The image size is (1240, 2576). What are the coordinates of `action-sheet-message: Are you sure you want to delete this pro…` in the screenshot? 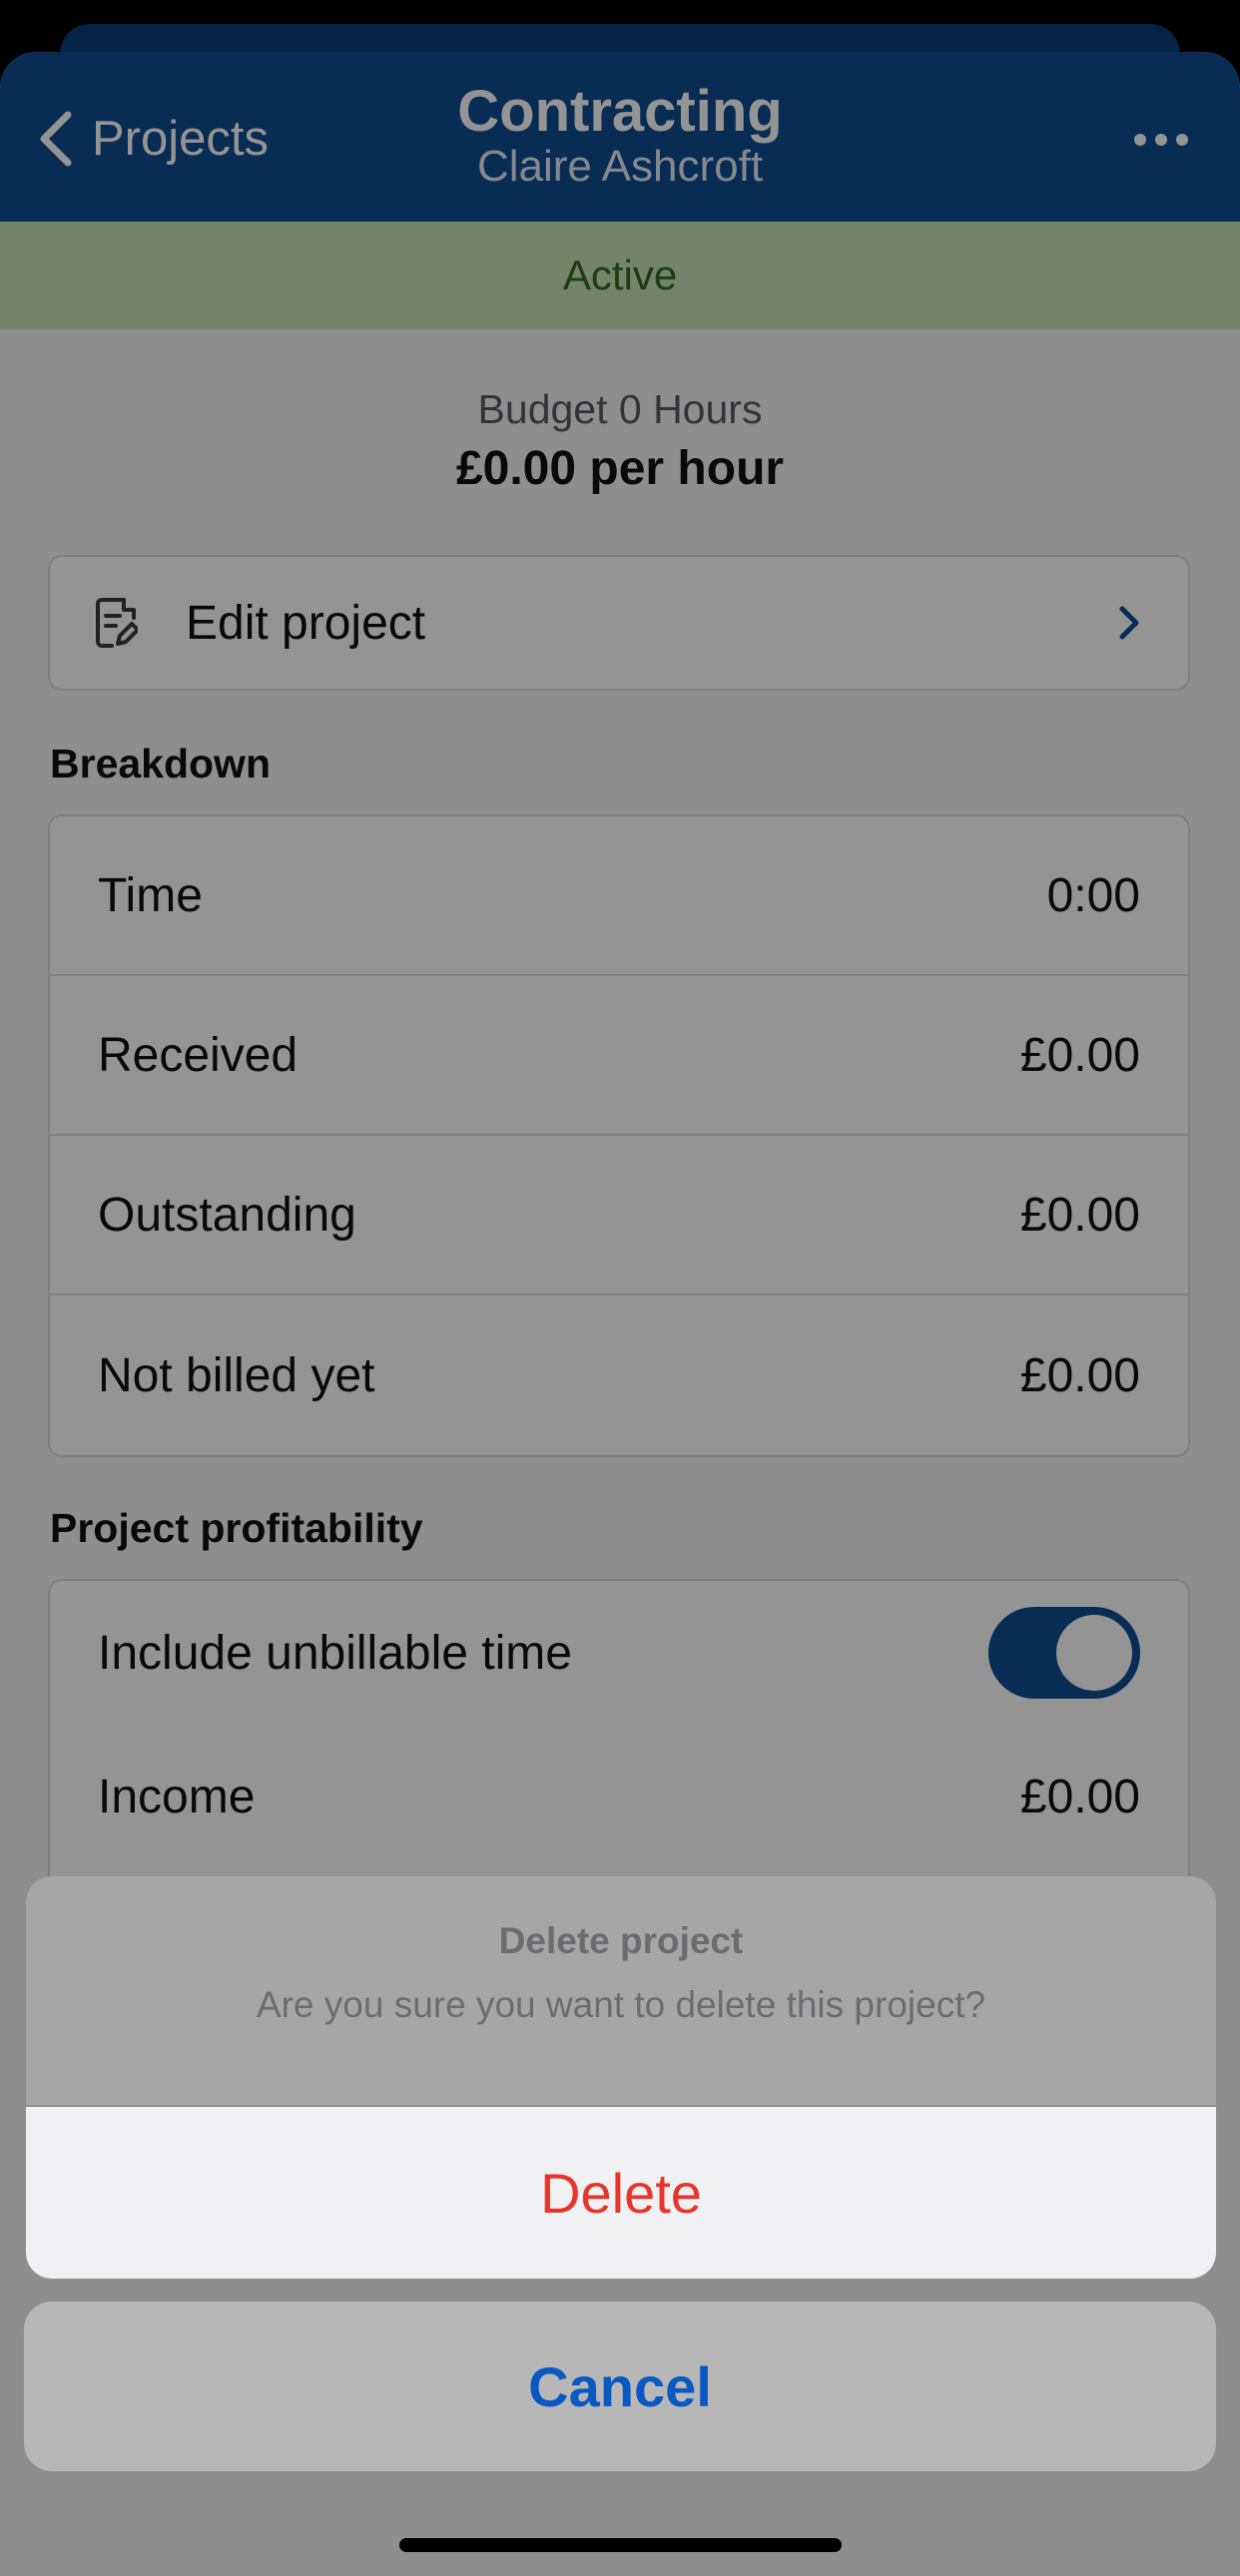 It's located at (621, 2005).